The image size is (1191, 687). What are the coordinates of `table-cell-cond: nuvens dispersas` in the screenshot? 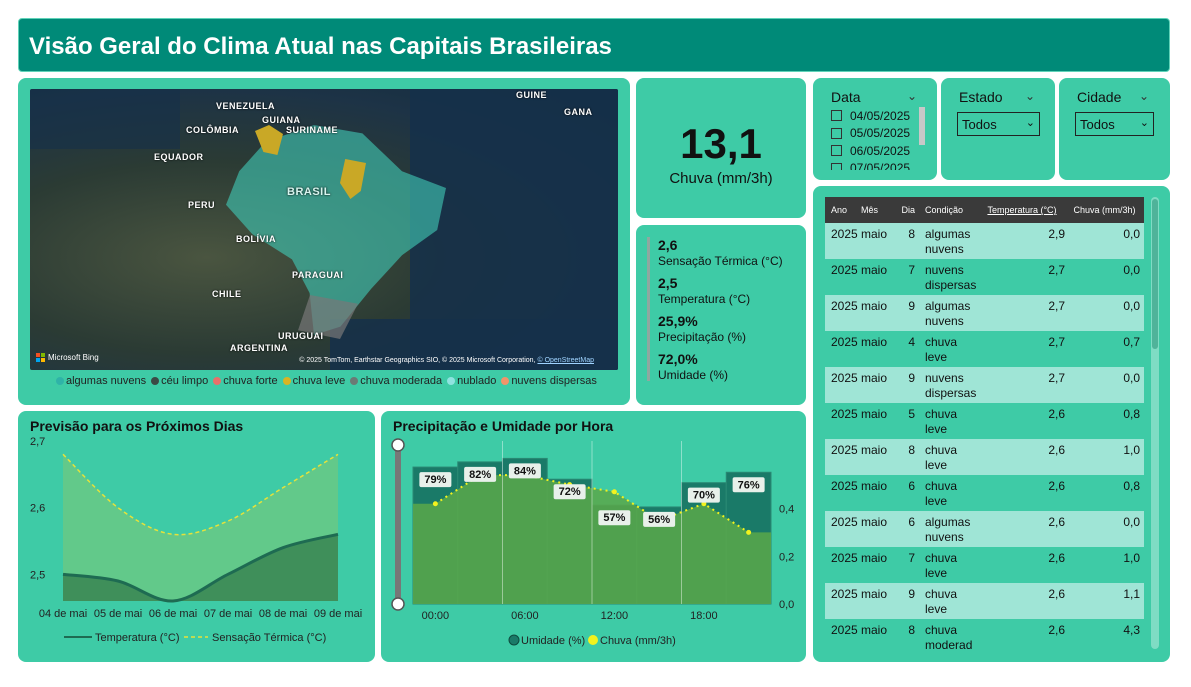 It's located at (951, 277).